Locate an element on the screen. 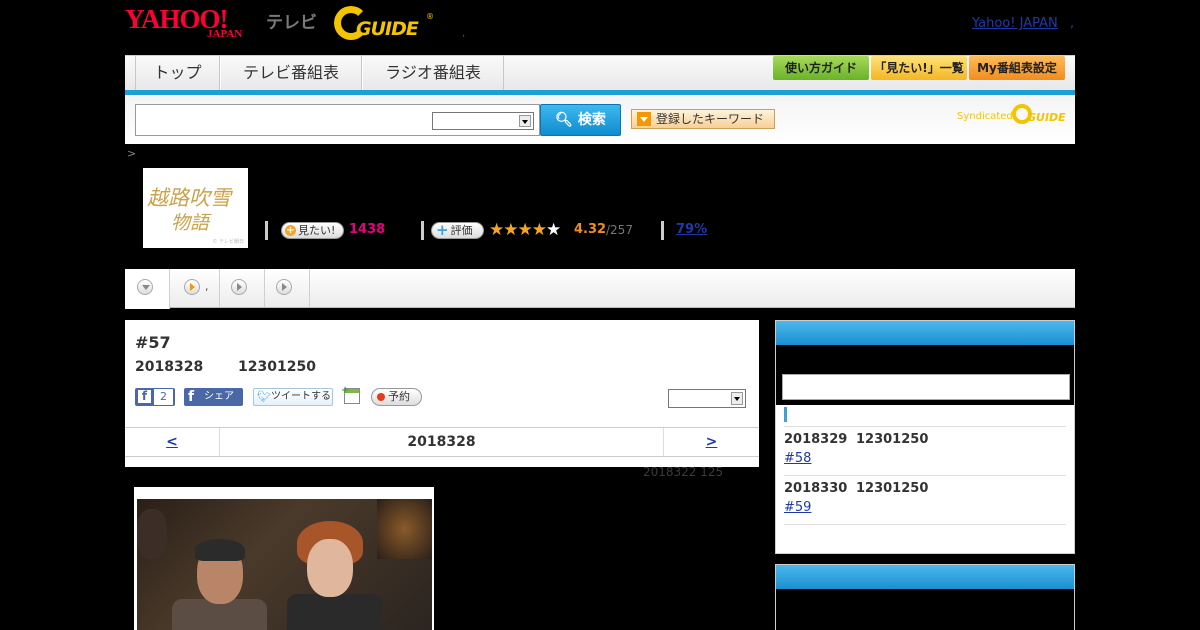 This screenshot has height=630, width=1200. previous-episode-link: < is located at coordinates (172, 442).